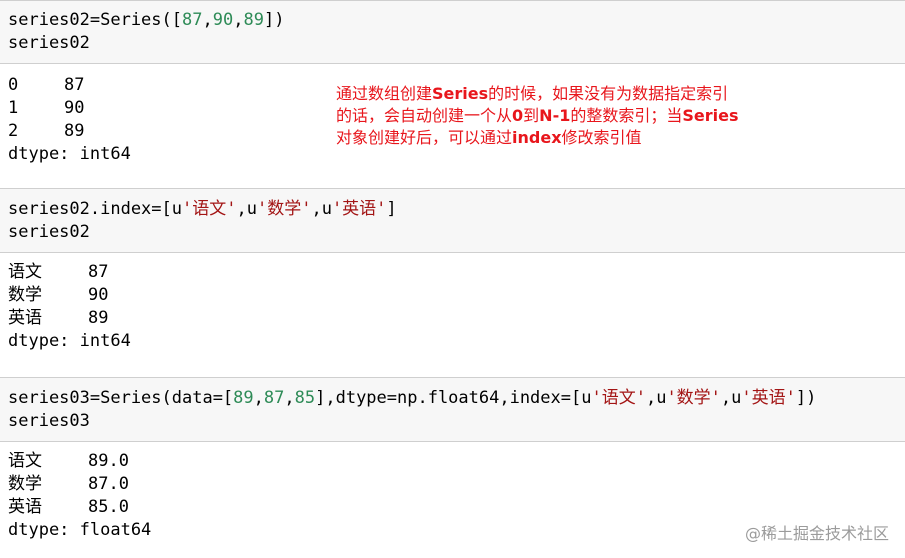 This screenshot has width=905, height=558. What do you see at coordinates (816, 533) in the screenshot?
I see `watermark: @稀土掘金技术社区` at bounding box center [816, 533].